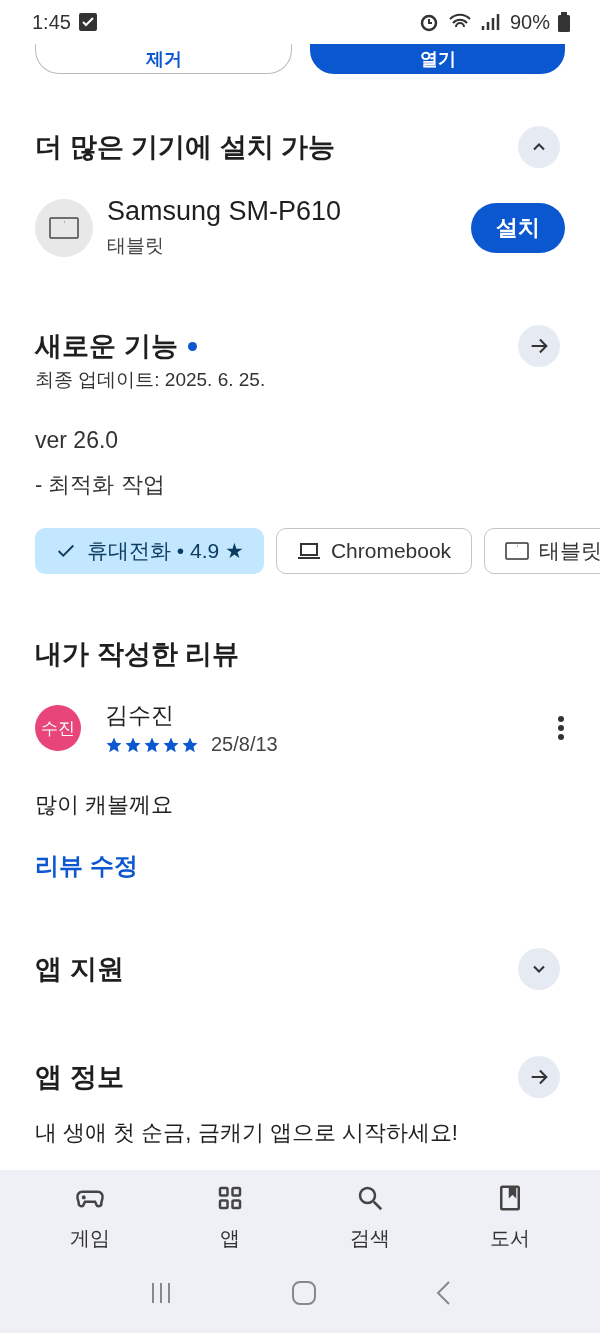 This screenshot has height=1333, width=600. What do you see at coordinates (370, 1217) in the screenshot?
I see `nav-tab: 검색` at bounding box center [370, 1217].